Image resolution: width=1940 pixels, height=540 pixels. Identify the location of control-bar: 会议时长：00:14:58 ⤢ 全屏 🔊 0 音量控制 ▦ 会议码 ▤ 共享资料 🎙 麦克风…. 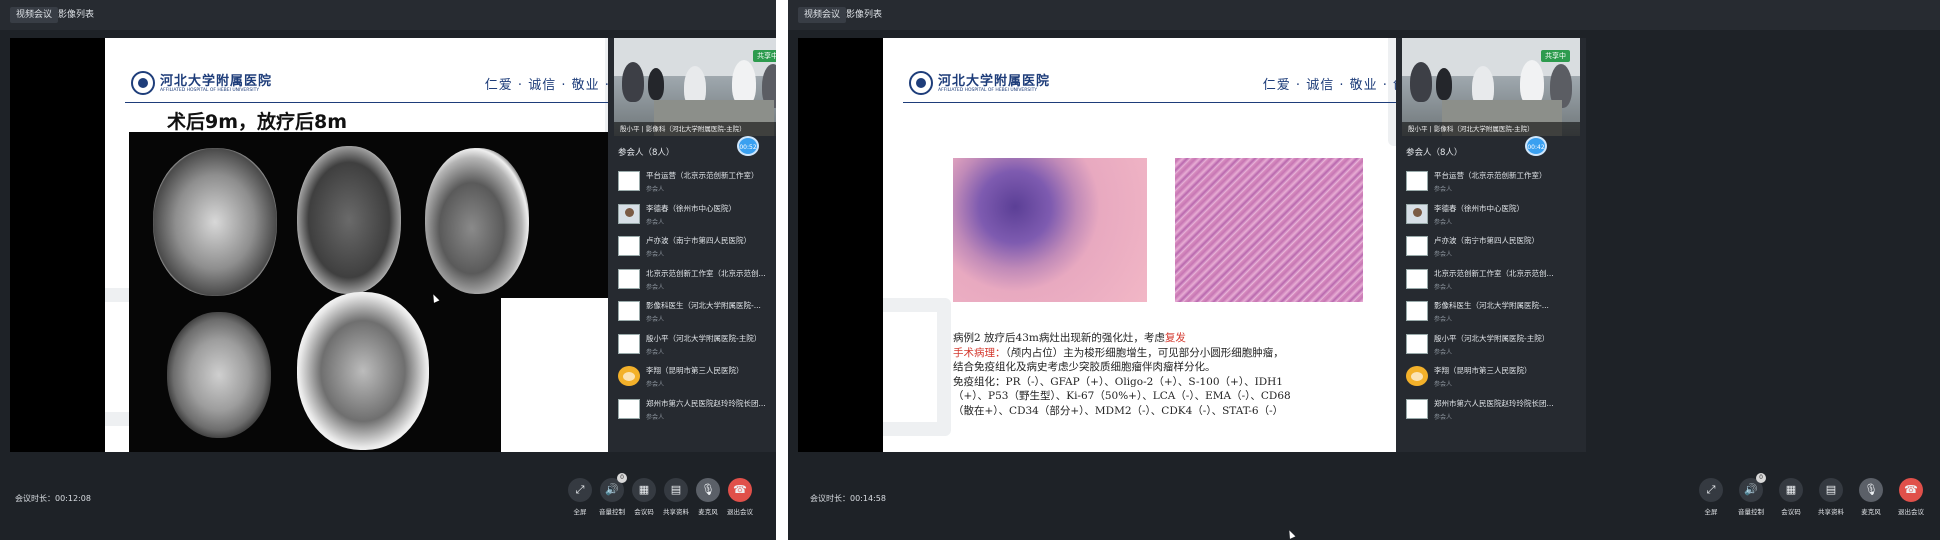
(1364, 501).